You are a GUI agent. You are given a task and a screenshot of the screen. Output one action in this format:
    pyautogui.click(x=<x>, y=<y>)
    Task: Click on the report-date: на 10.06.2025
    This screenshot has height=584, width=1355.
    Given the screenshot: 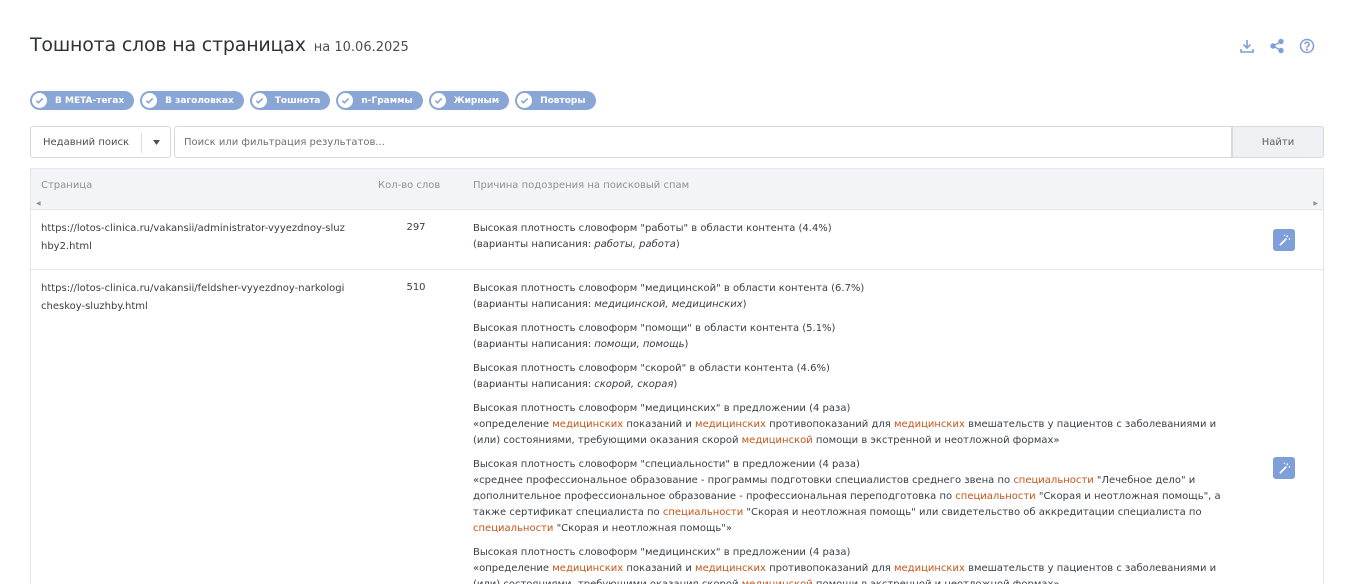 What is the action you would take?
    pyautogui.click(x=361, y=47)
    